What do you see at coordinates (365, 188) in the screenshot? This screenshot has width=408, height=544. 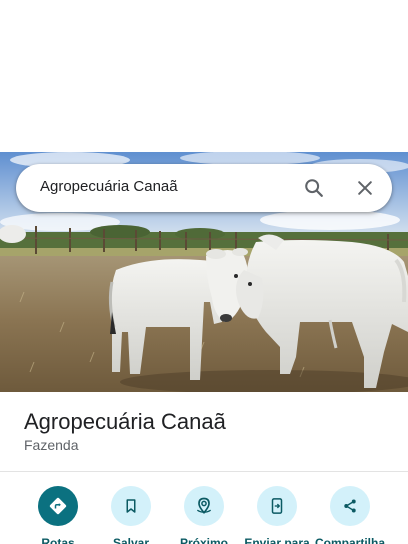 I see `close-icon` at bounding box center [365, 188].